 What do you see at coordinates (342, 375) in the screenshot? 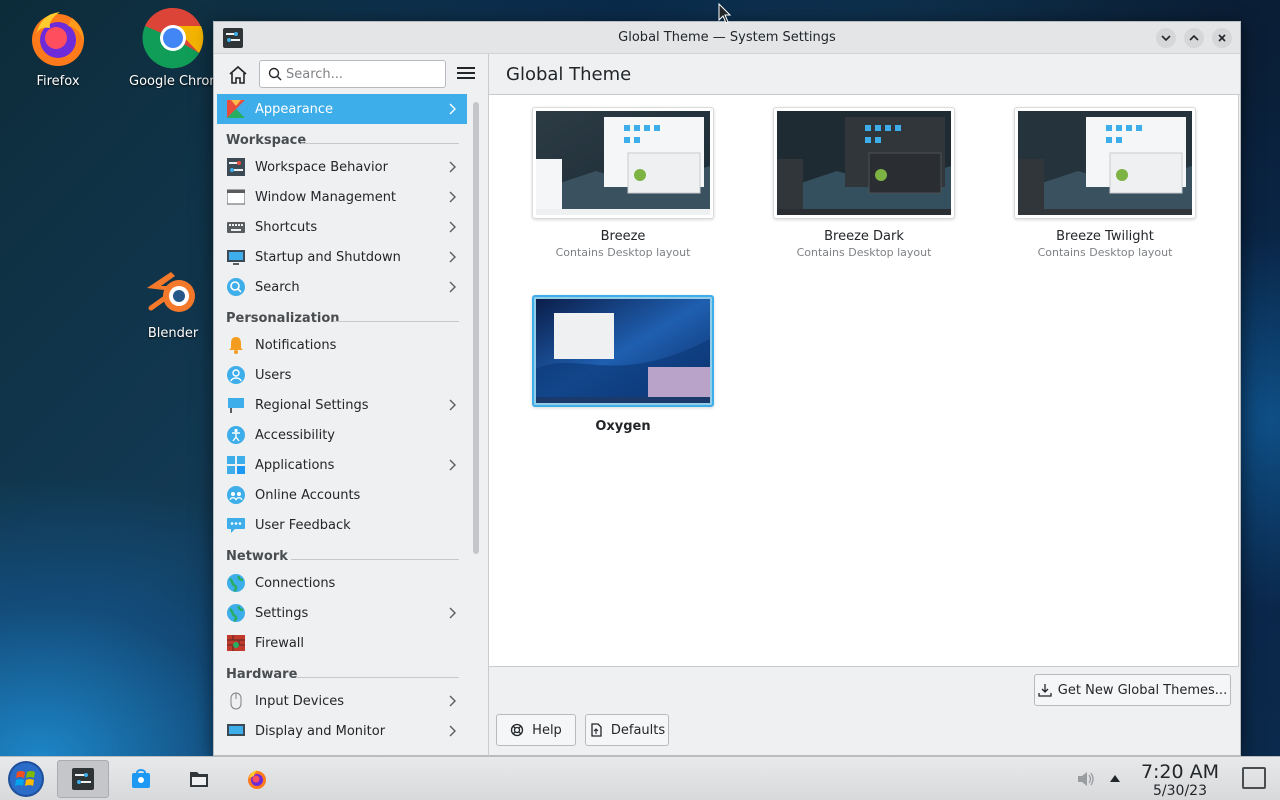
I see `sidebar-item-users: Users` at bounding box center [342, 375].